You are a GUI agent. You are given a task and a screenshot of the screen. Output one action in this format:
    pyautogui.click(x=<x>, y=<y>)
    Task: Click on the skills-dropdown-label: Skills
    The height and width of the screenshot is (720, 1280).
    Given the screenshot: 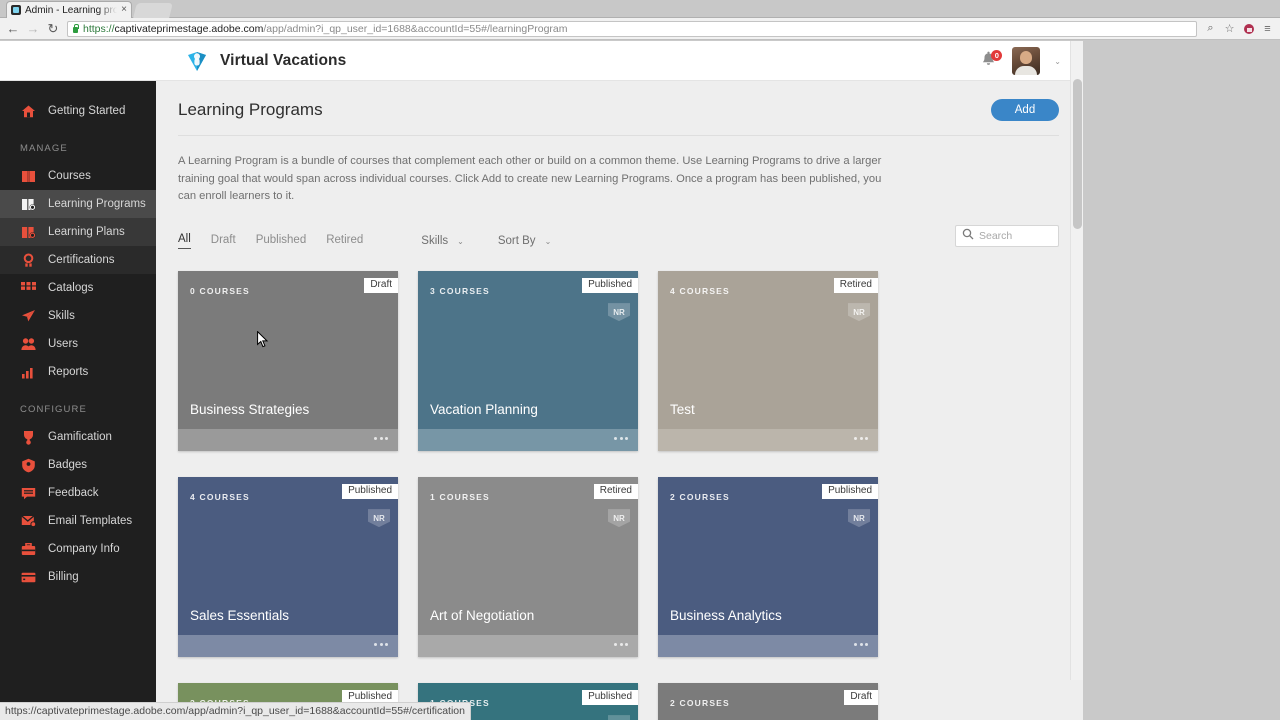 What is the action you would take?
    pyautogui.click(x=435, y=241)
    